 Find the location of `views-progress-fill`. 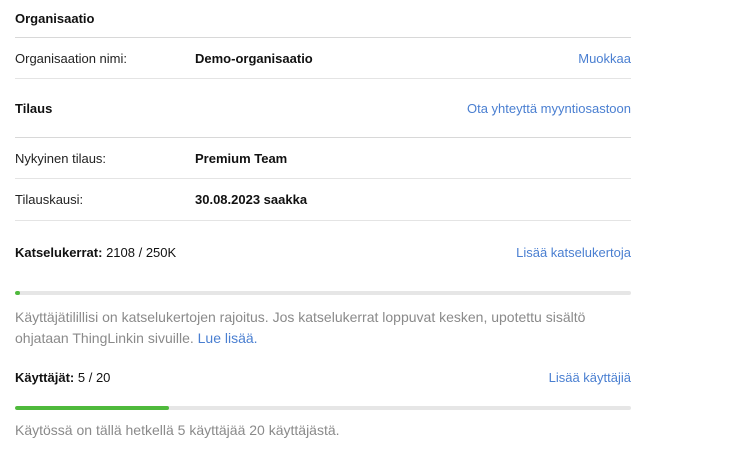

views-progress-fill is located at coordinates (18, 293).